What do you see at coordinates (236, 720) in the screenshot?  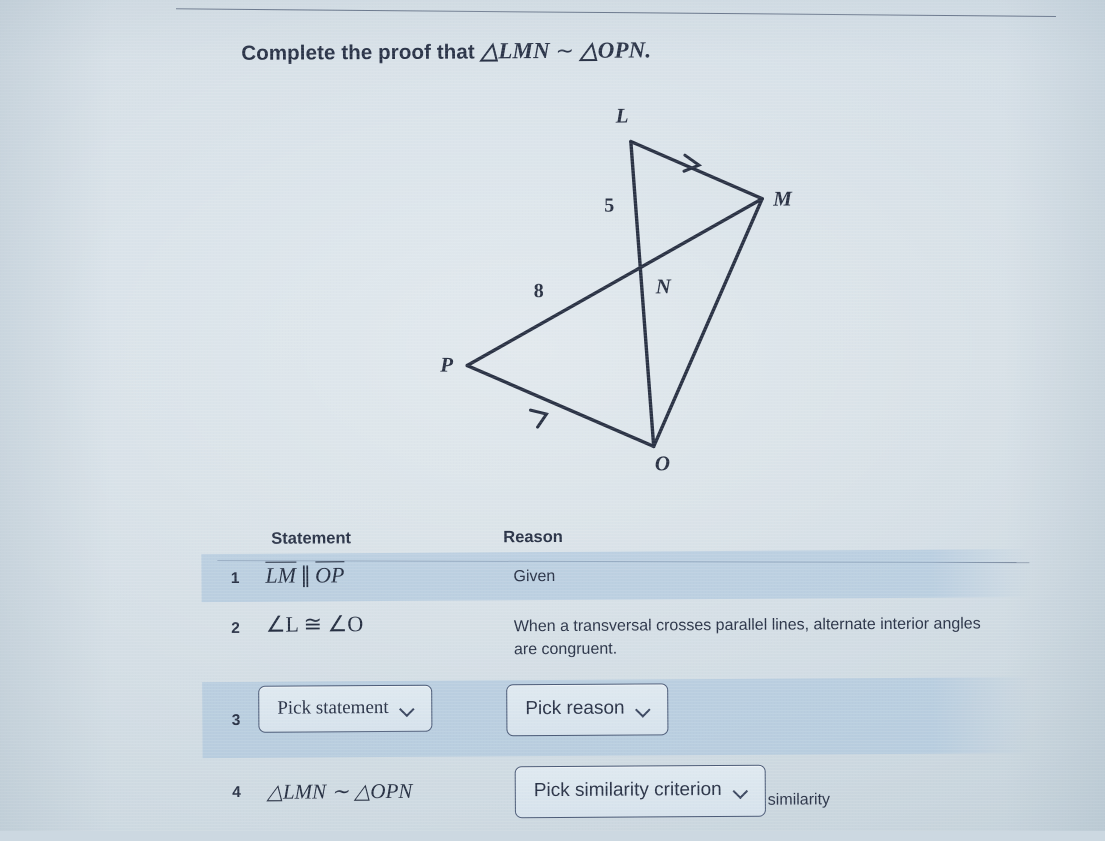 I see `row-number: 3` at bounding box center [236, 720].